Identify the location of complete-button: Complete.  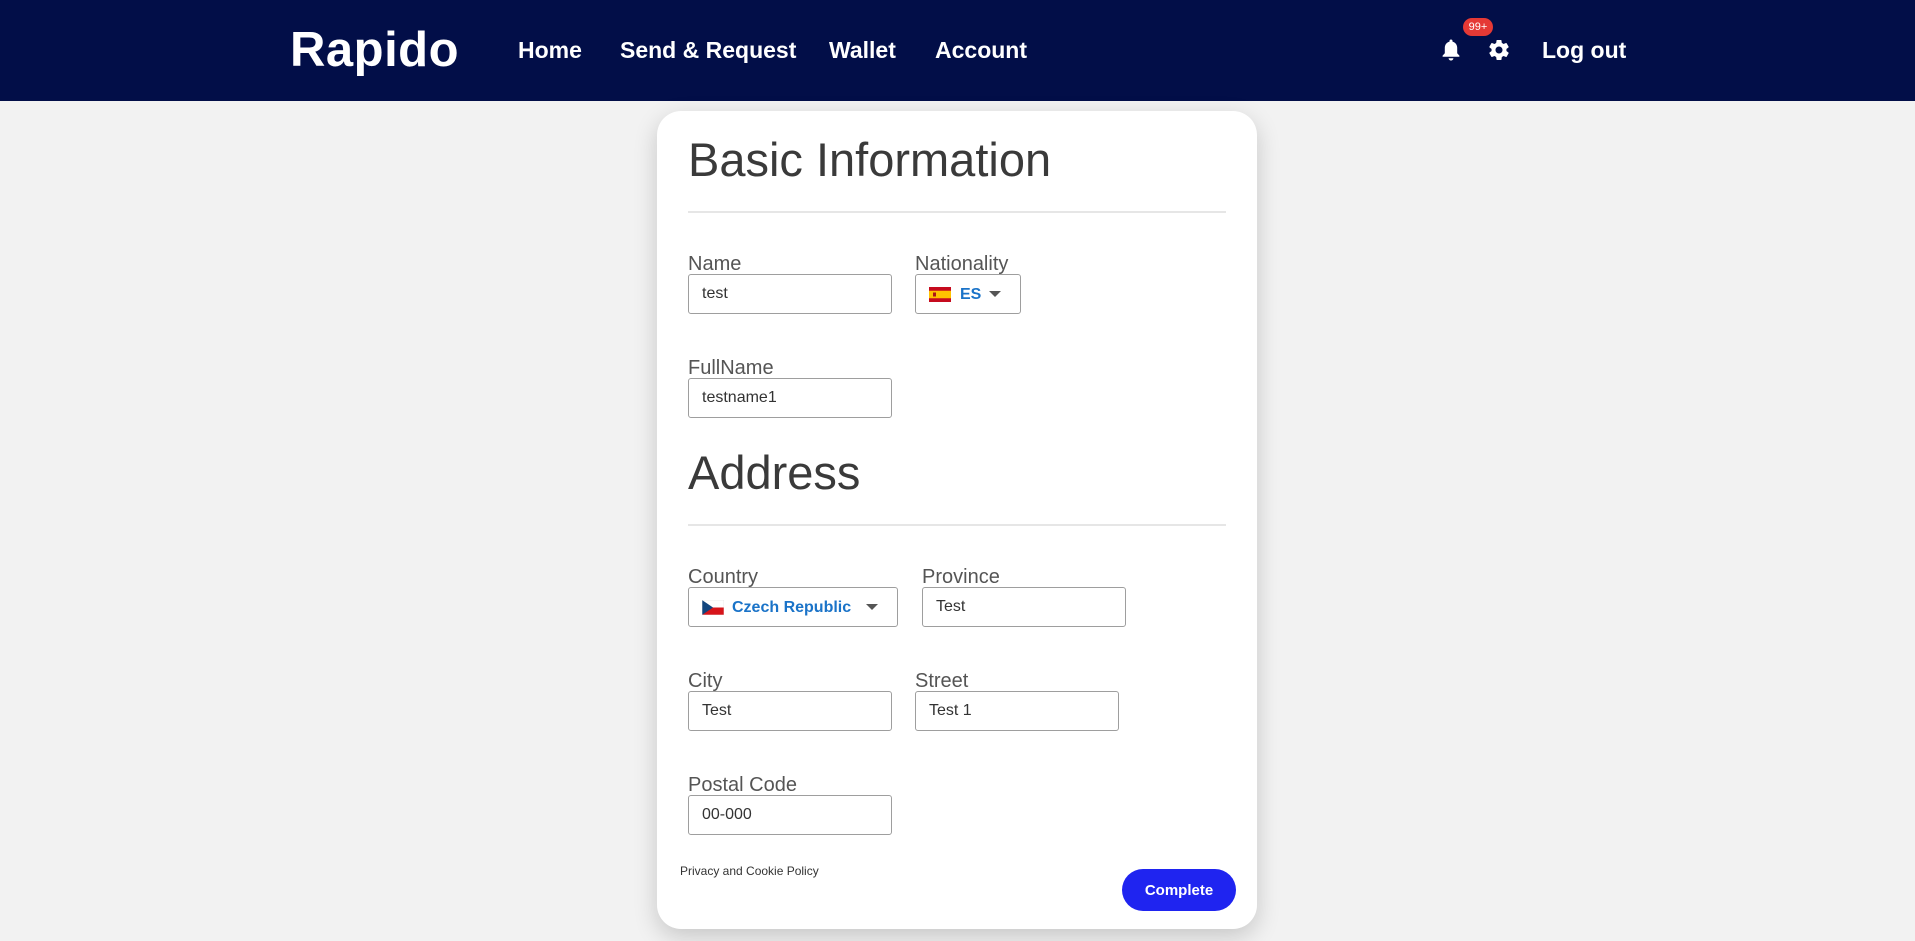
(1179, 890).